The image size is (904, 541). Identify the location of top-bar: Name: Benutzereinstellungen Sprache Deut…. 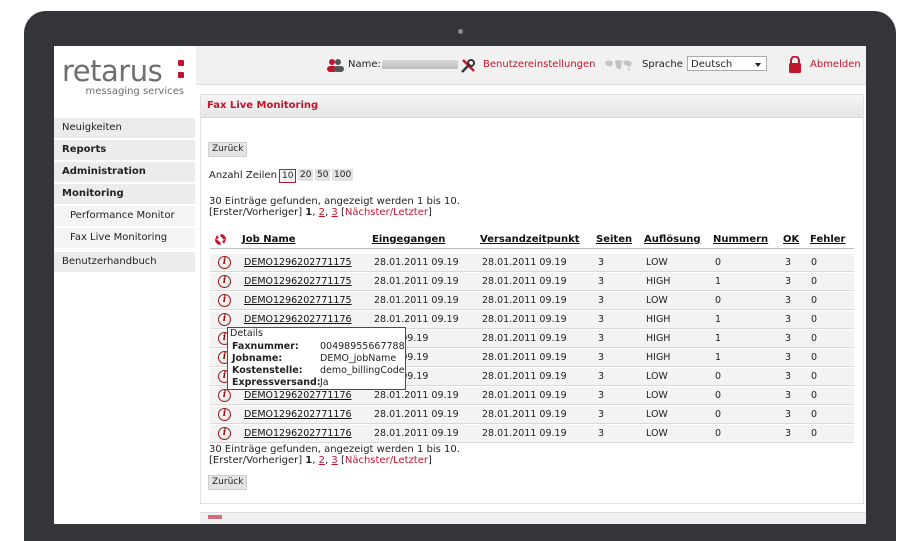
(531, 65).